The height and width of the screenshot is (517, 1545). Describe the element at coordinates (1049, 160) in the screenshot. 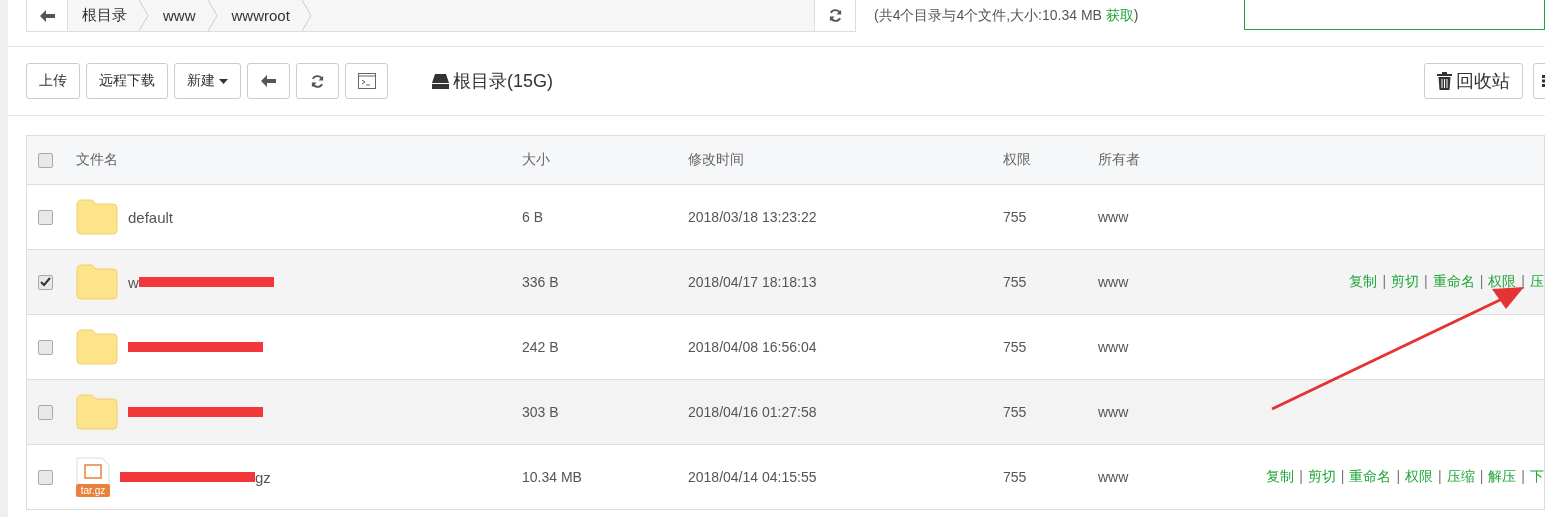

I see `column-header: 权限` at that location.